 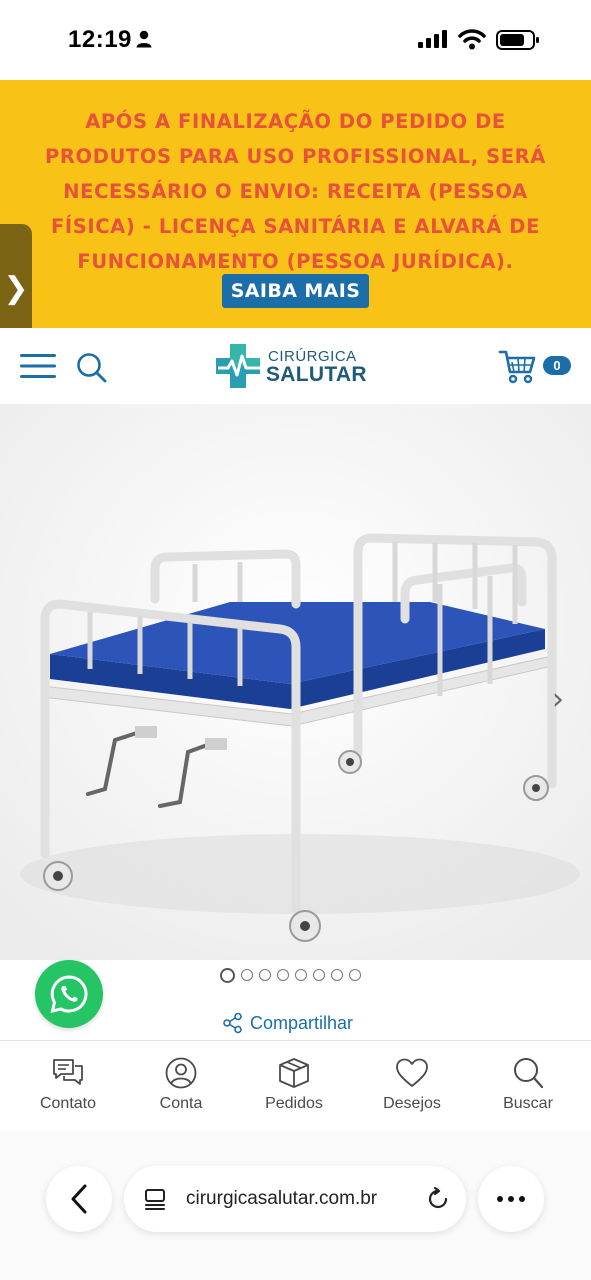 I want to click on address-bar: cirurgicasalutar.com.br, so click(x=295, y=1199).